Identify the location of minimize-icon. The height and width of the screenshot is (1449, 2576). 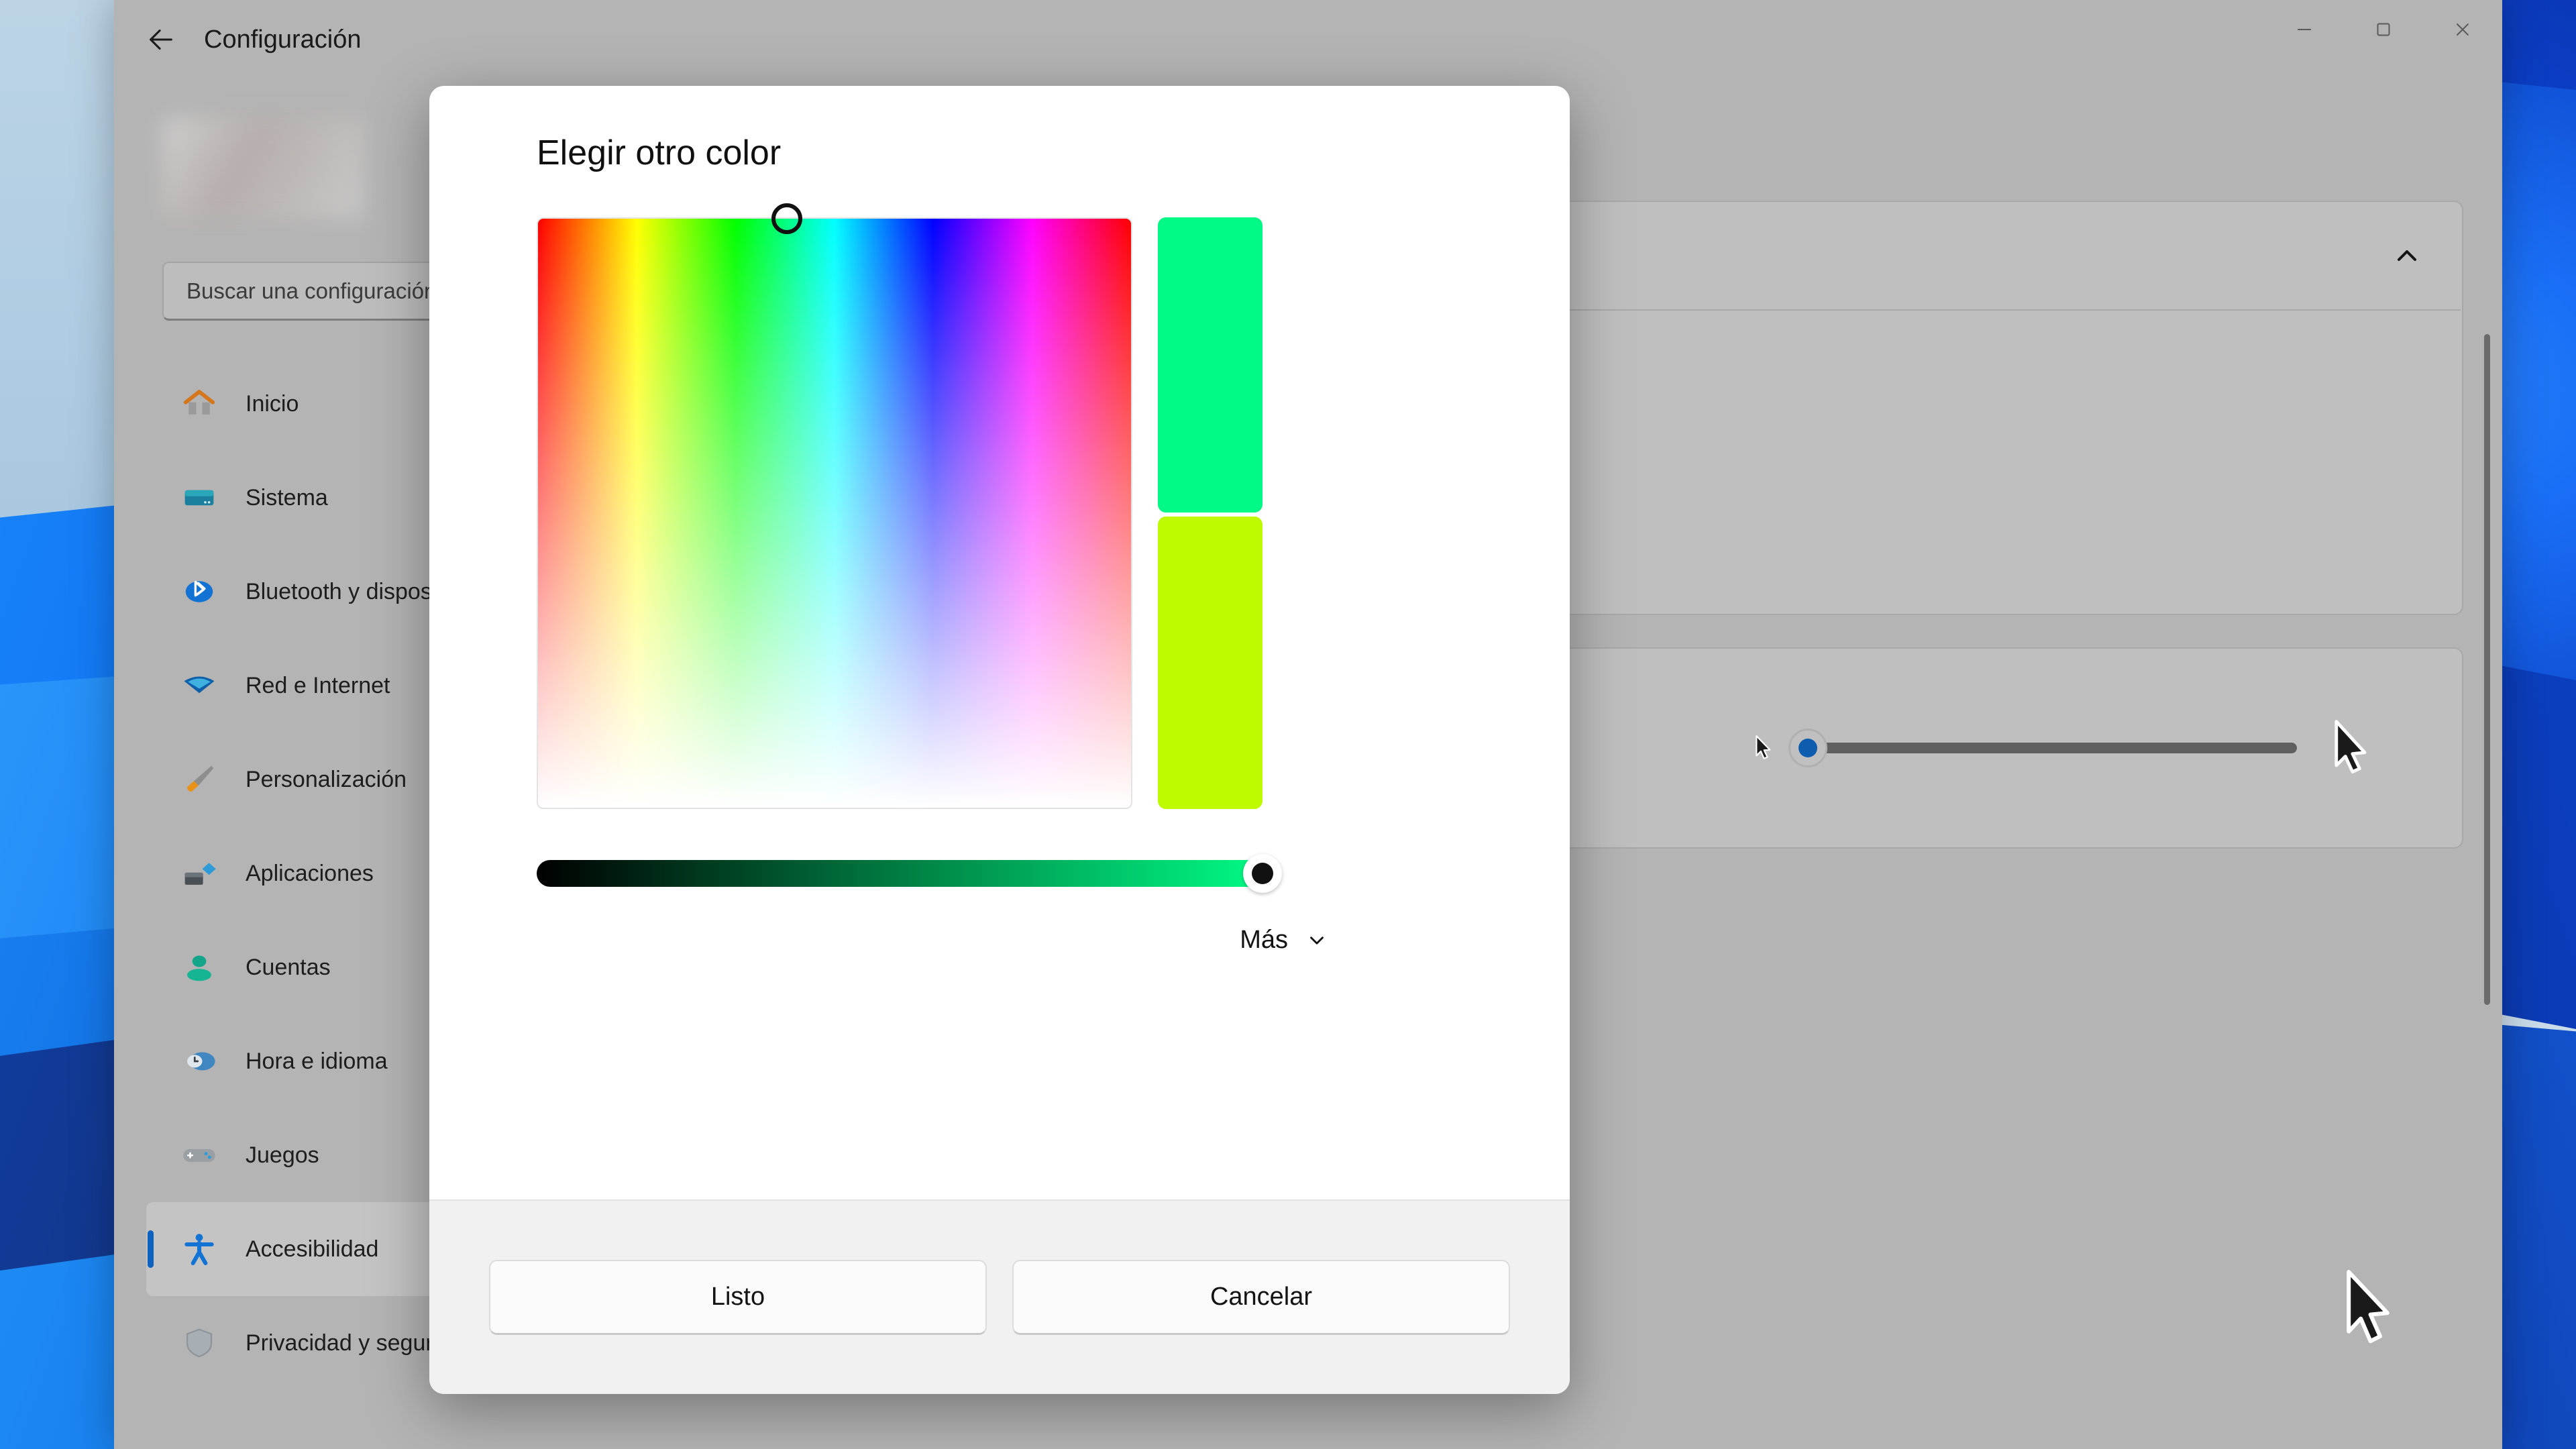
(2304, 29).